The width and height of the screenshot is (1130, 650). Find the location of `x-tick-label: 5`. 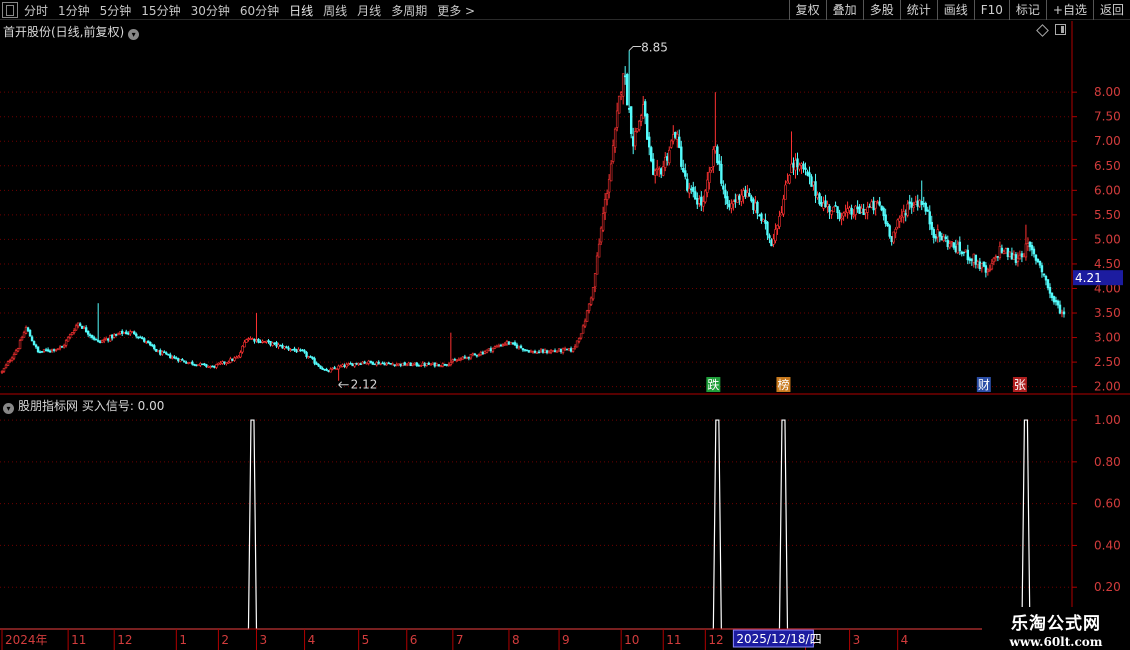

x-tick-label: 5 is located at coordinates (366, 640).